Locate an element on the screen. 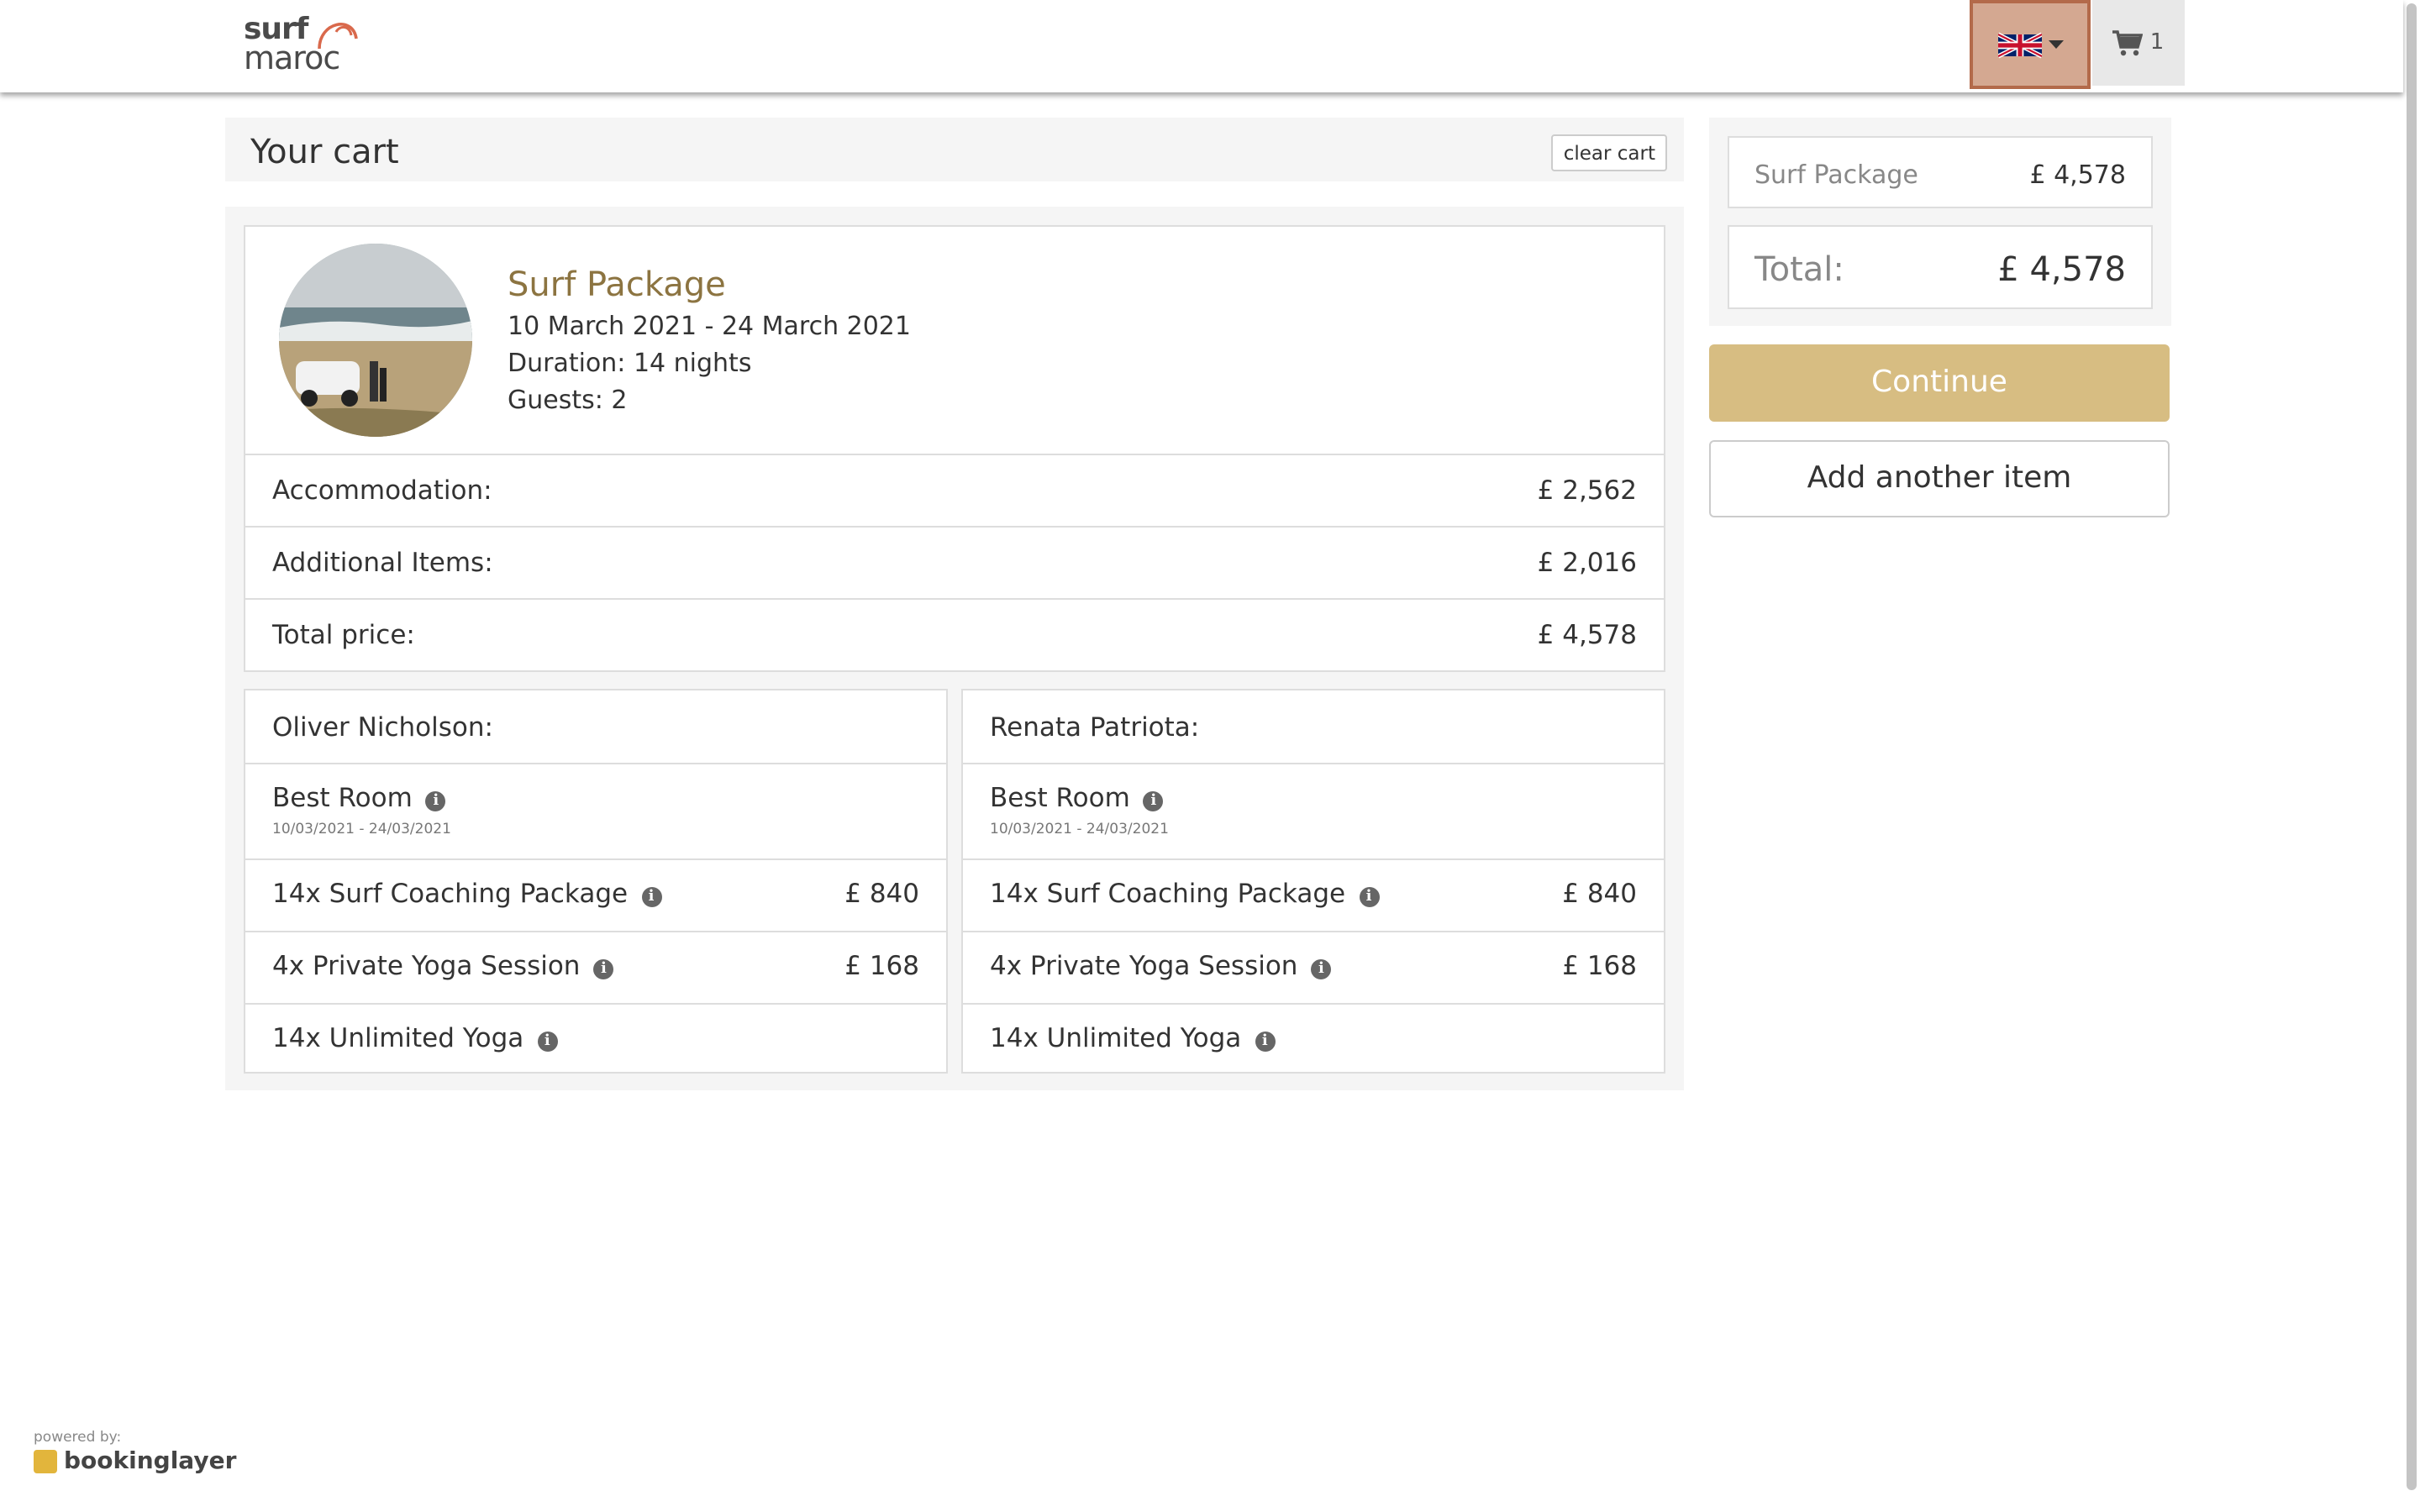  scrollbar-thumb is located at coordinates (2412, 746).